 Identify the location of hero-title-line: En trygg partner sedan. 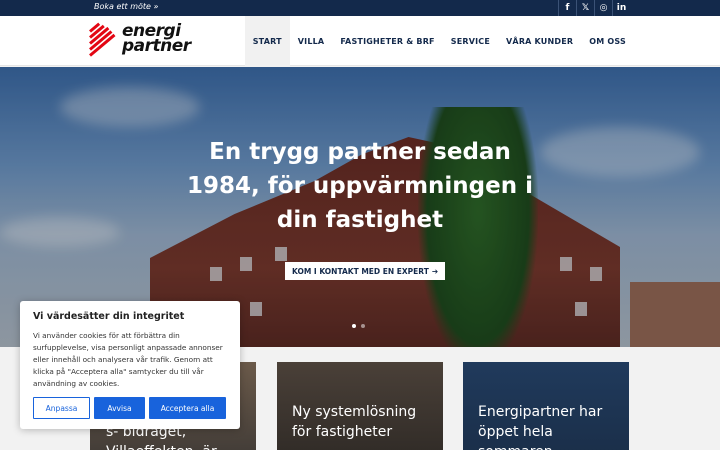
(360, 152).